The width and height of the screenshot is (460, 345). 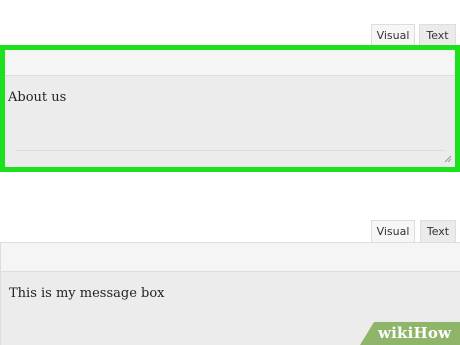 I want to click on tab-visual-2: Visual, so click(x=393, y=231).